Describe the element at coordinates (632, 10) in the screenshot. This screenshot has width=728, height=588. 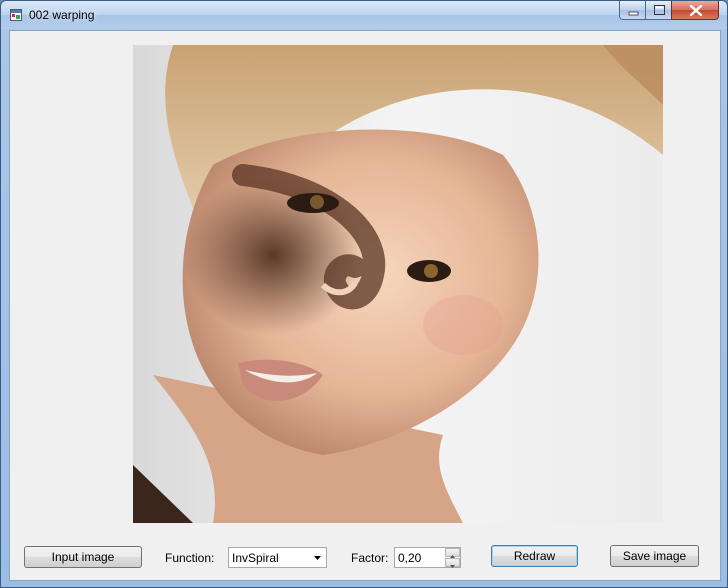
I see `minimize-button` at that location.